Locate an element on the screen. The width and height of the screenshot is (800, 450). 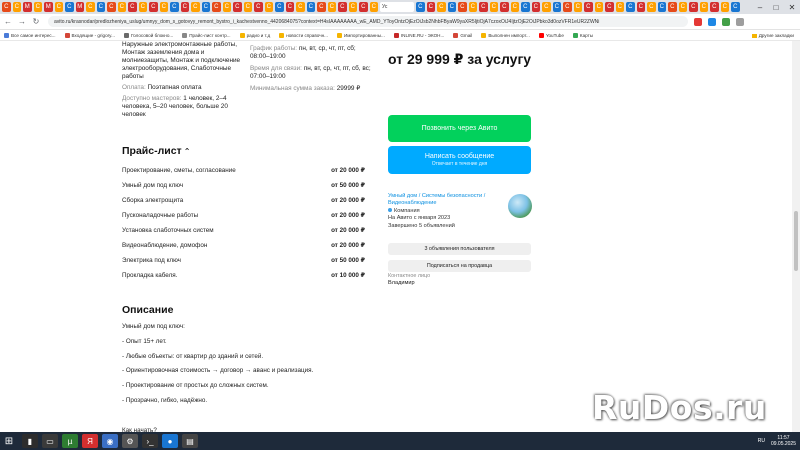
terminal-icon: ›_ is located at coordinates (150, 441).